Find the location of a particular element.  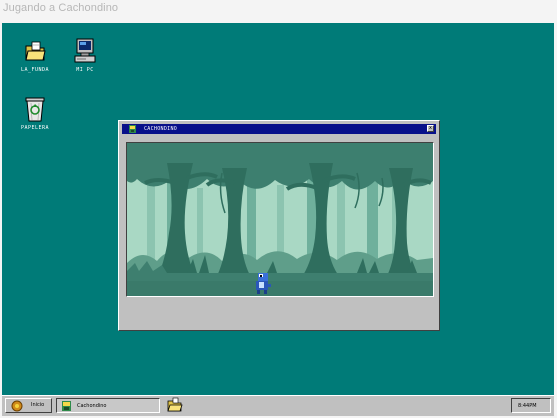

icon-label: MI PC is located at coordinates (85, 70).